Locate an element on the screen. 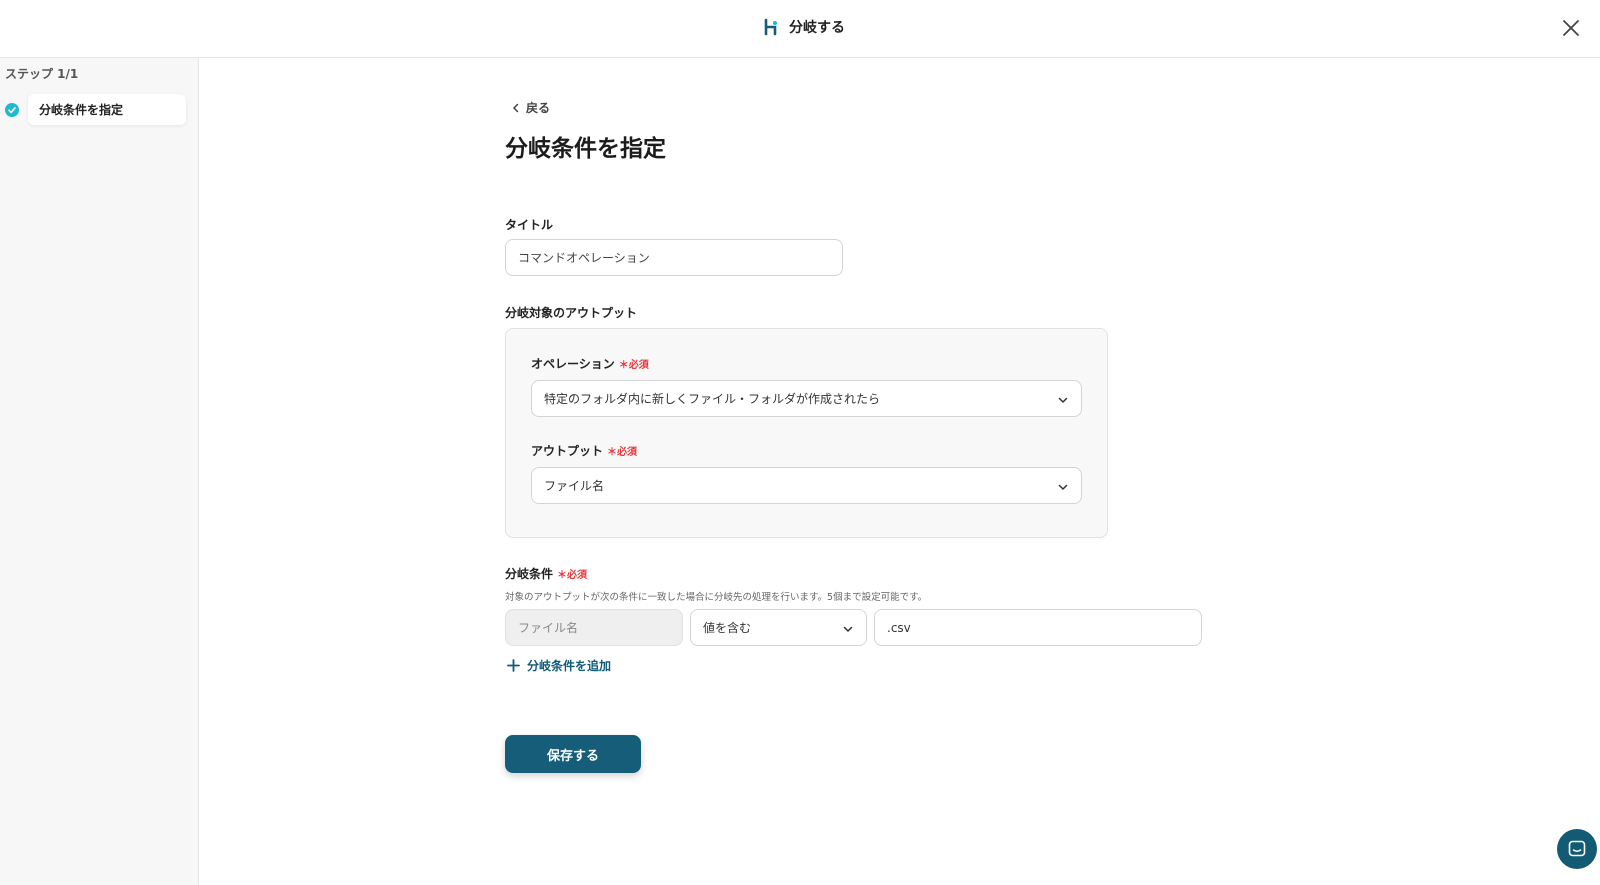  header-title: 分岐する is located at coordinates (817, 28).